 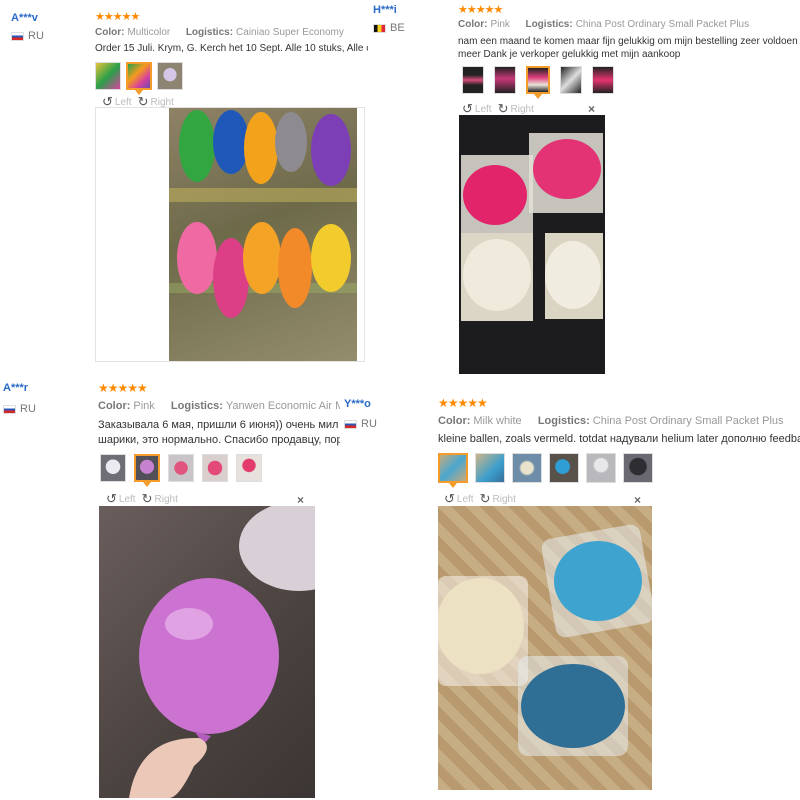 What do you see at coordinates (24, 18) in the screenshot?
I see `reviewer-name: A***v` at bounding box center [24, 18].